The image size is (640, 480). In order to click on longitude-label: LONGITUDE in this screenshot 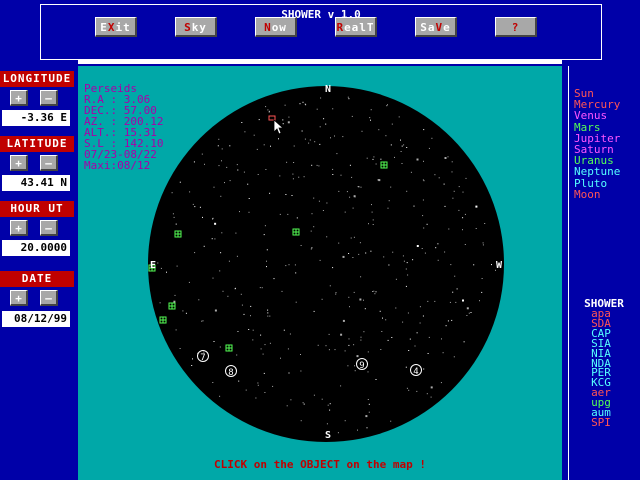, I will do `click(37, 79)`.